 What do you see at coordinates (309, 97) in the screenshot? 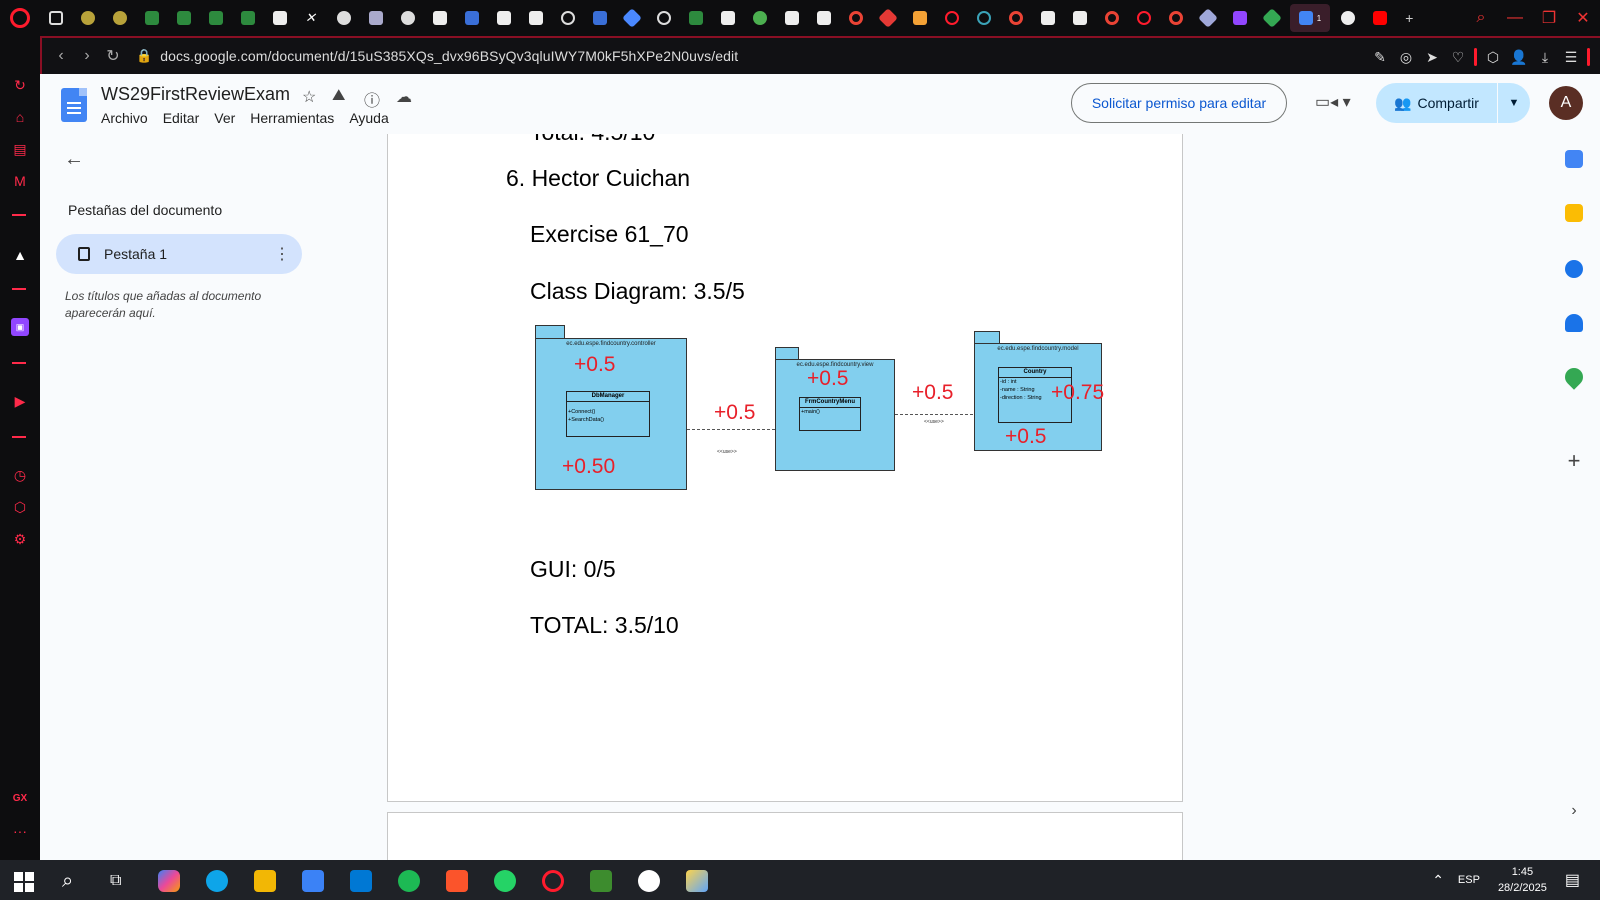
I see `star-icon: ☆` at bounding box center [309, 97].